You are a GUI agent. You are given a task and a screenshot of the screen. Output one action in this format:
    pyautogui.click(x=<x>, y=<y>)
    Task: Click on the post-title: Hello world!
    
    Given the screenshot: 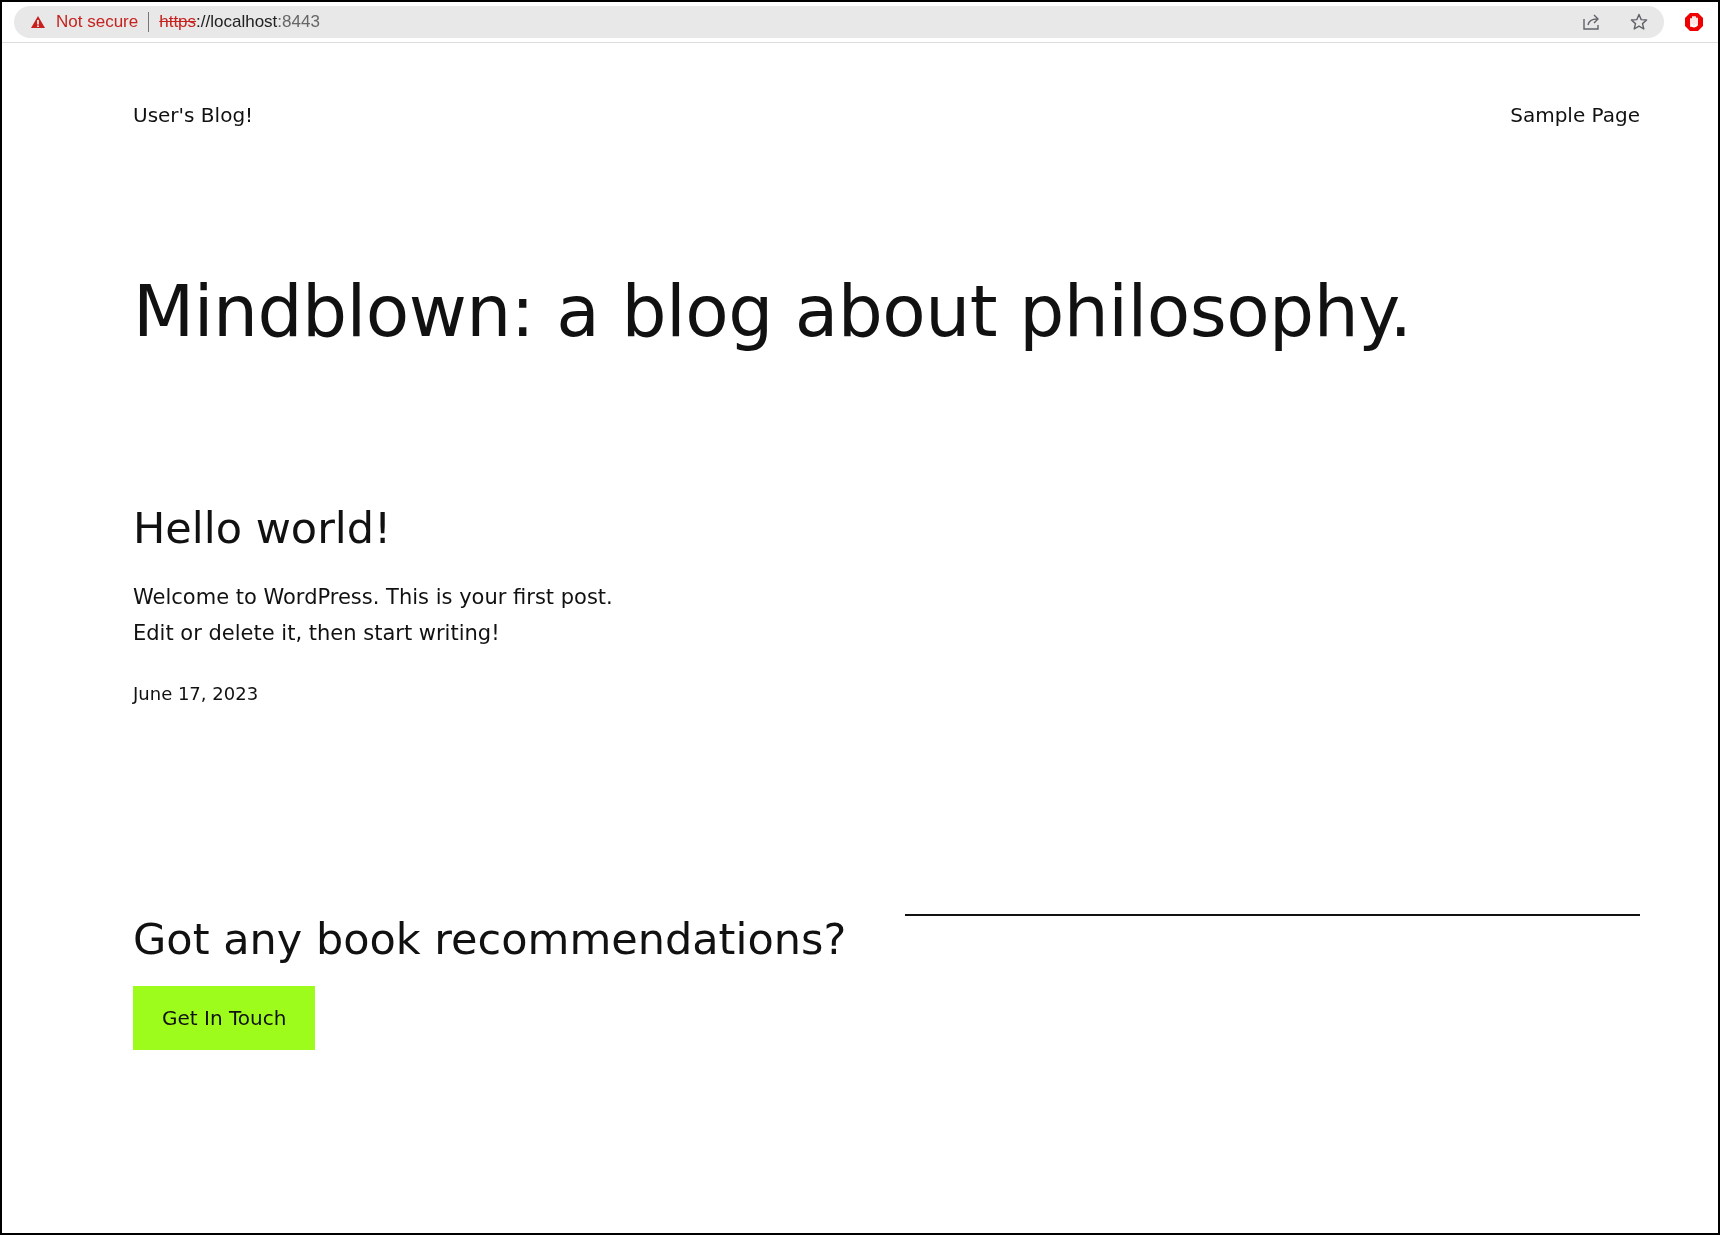 What is the action you would take?
    pyautogui.click(x=886, y=528)
    